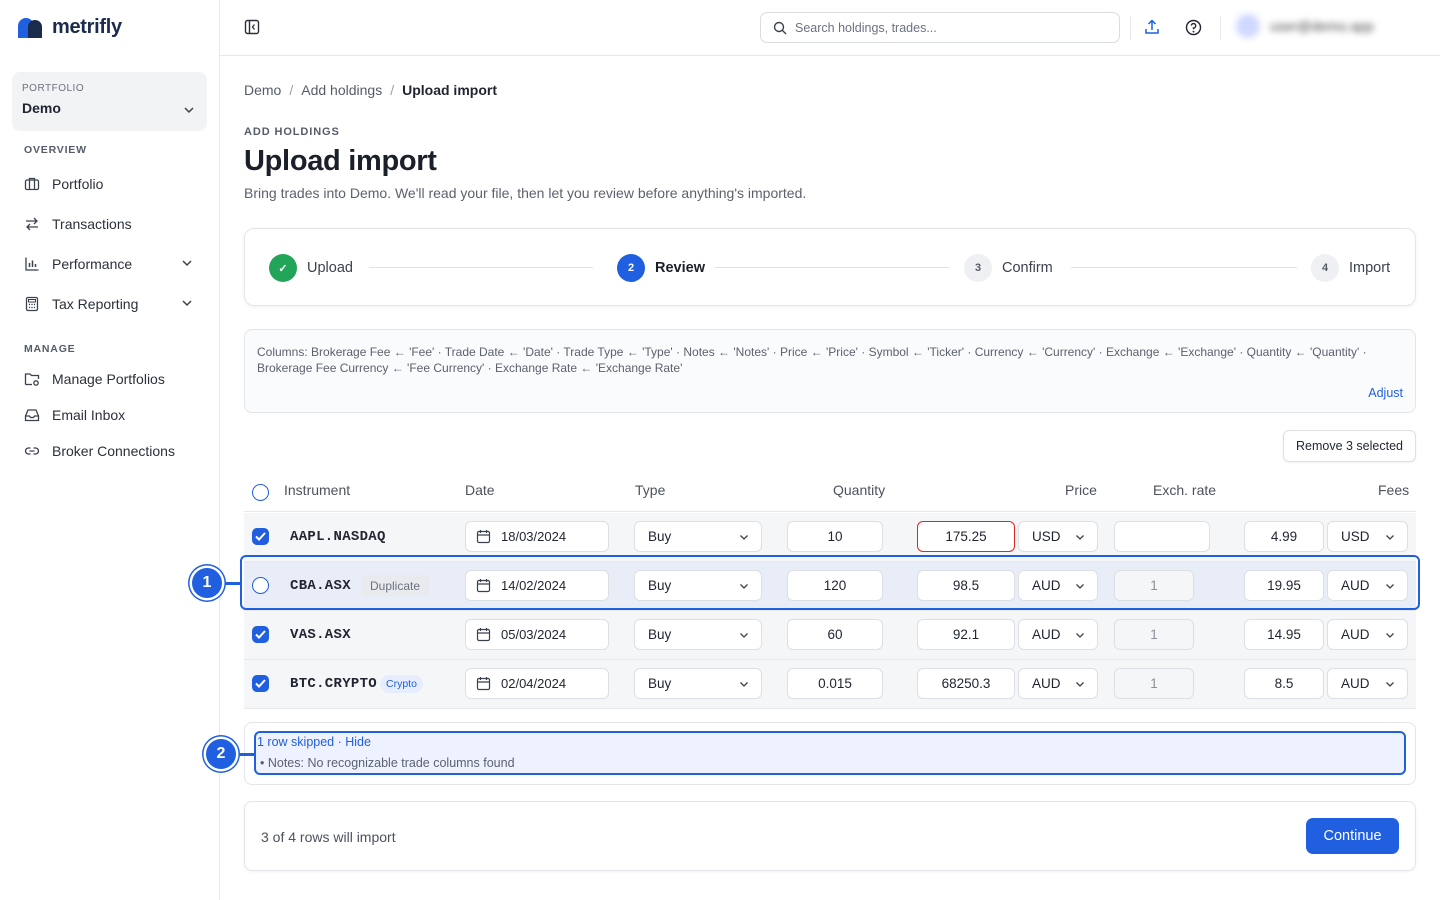 Image resolution: width=1440 pixels, height=900 pixels. Describe the element at coordinates (1193, 27) in the screenshot. I see `help-button` at that location.